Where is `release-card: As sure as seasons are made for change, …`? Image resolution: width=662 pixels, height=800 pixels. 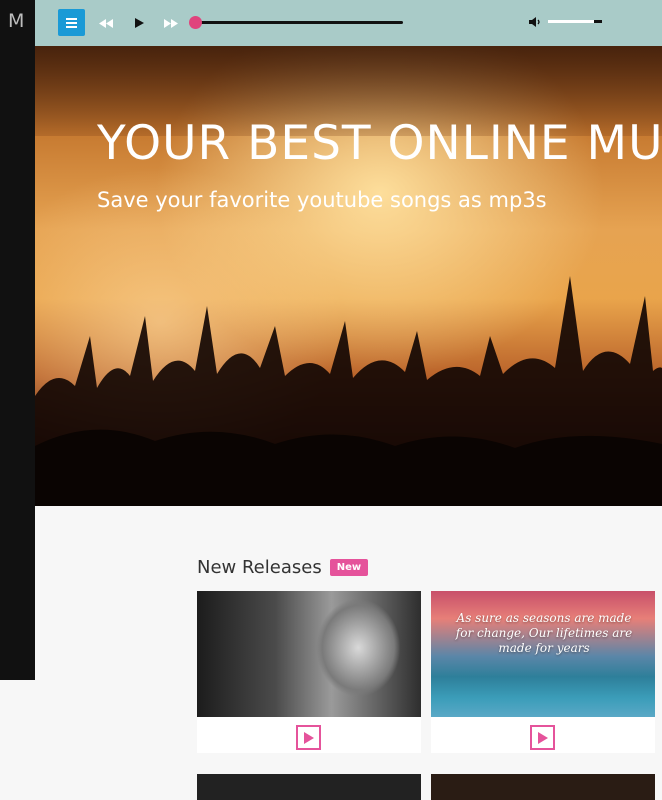 release-card: As sure as seasons are made for change, … is located at coordinates (543, 672).